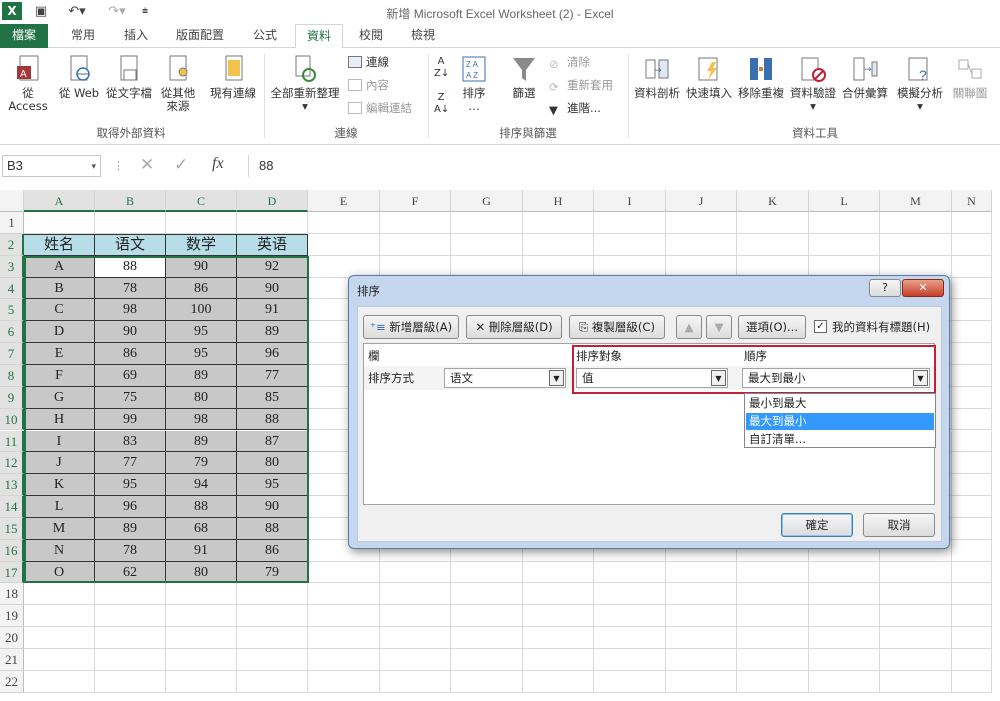  What do you see at coordinates (59, 397) in the screenshot?
I see `table-cell: G` at bounding box center [59, 397].